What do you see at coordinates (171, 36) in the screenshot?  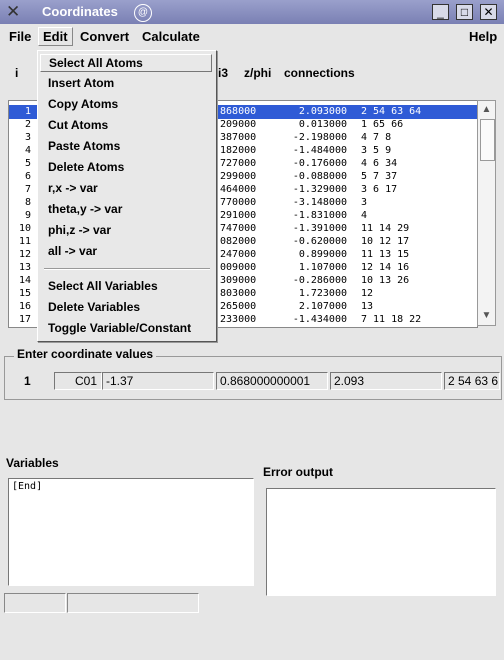 I see `menu-calculate: Calculate` at bounding box center [171, 36].